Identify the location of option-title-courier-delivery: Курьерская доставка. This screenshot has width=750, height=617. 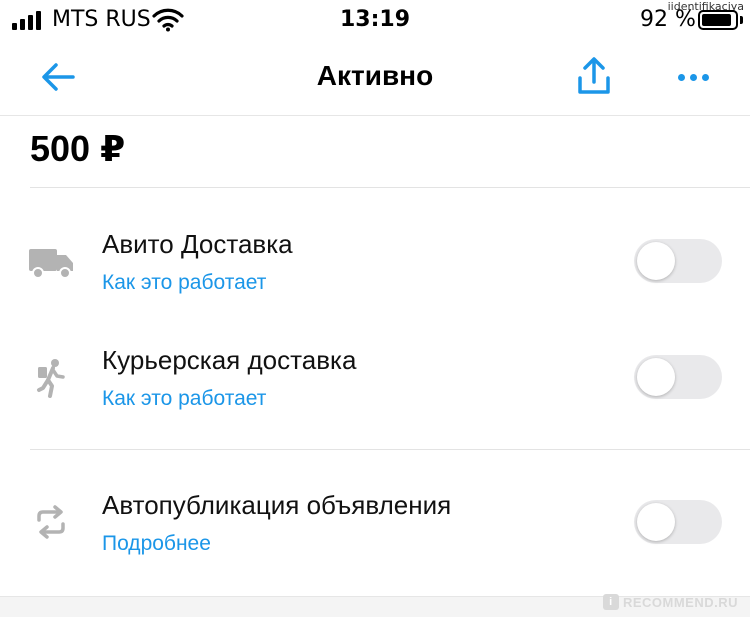
(229, 360).